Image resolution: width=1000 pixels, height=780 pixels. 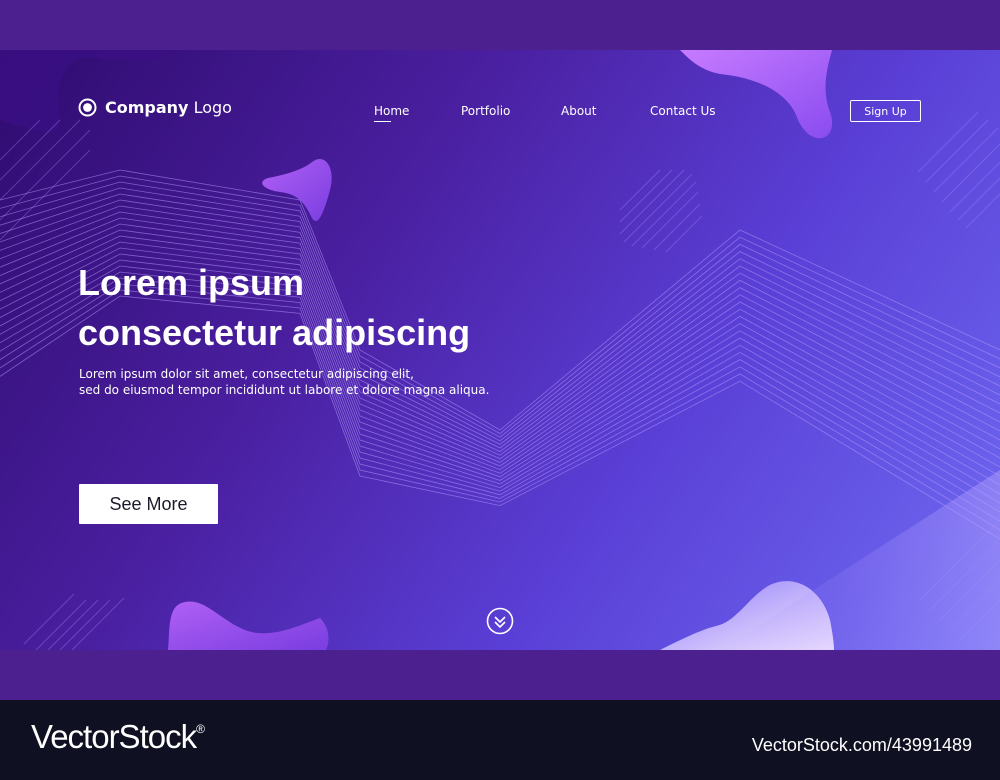 What do you see at coordinates (861, 745) in the screenshot?
I see `stock-id: VectorStock.com/43991489` at bounding box center [861, 745].